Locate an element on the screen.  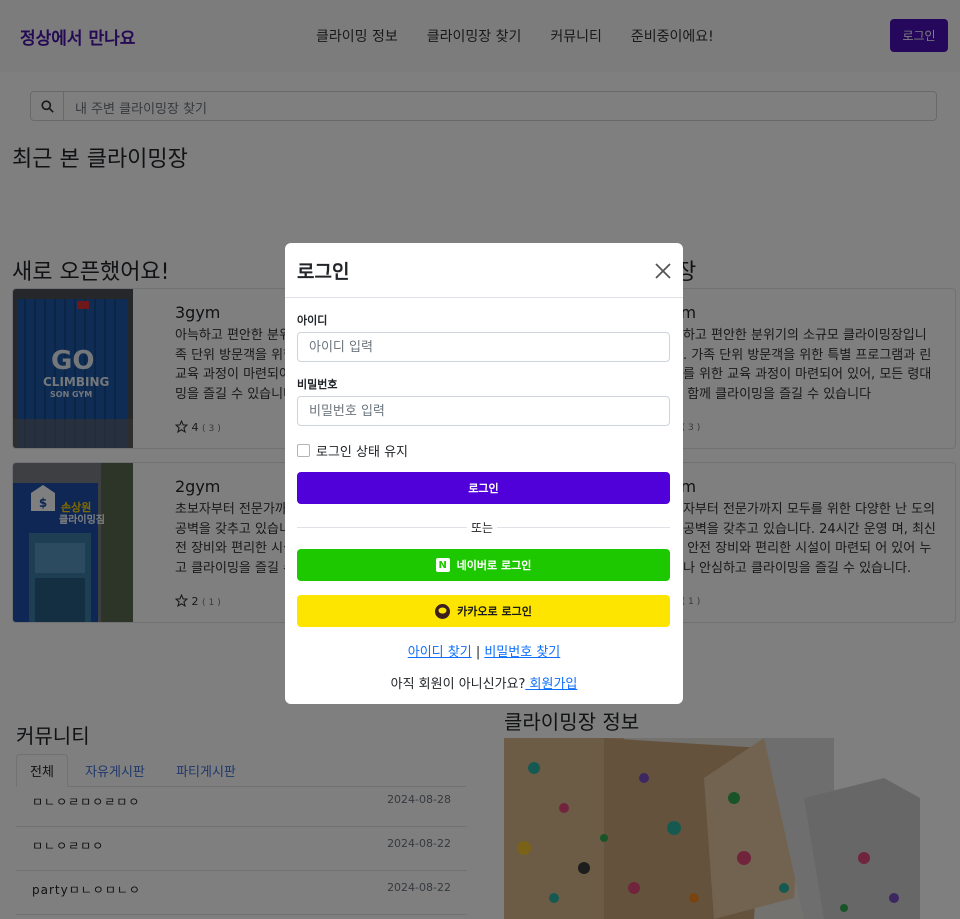
id-label: 아이디 is located at coordinates (312, 320).